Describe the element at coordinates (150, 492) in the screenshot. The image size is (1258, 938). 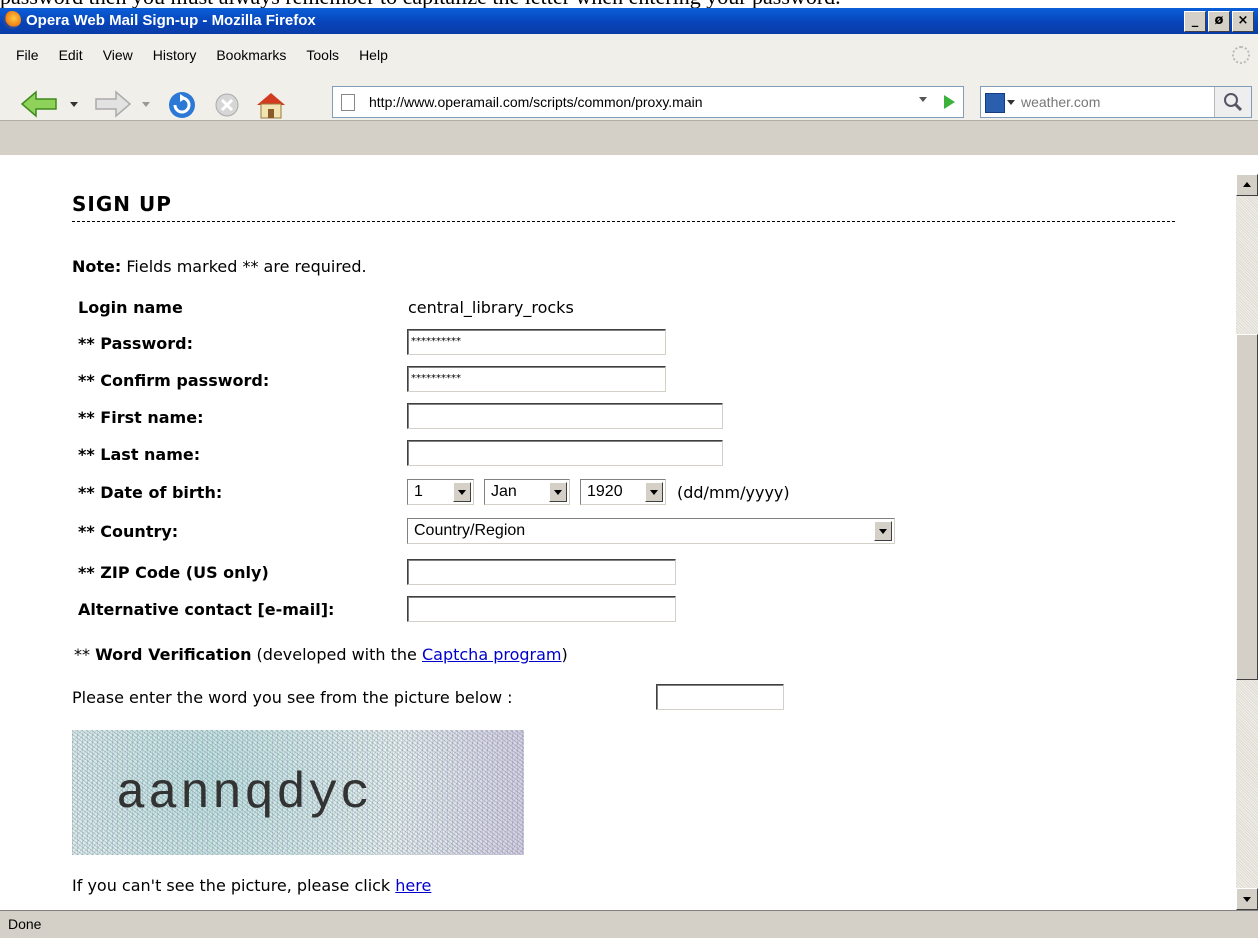
I see `date-of-birth-label: ** Date of birth:` at that location.